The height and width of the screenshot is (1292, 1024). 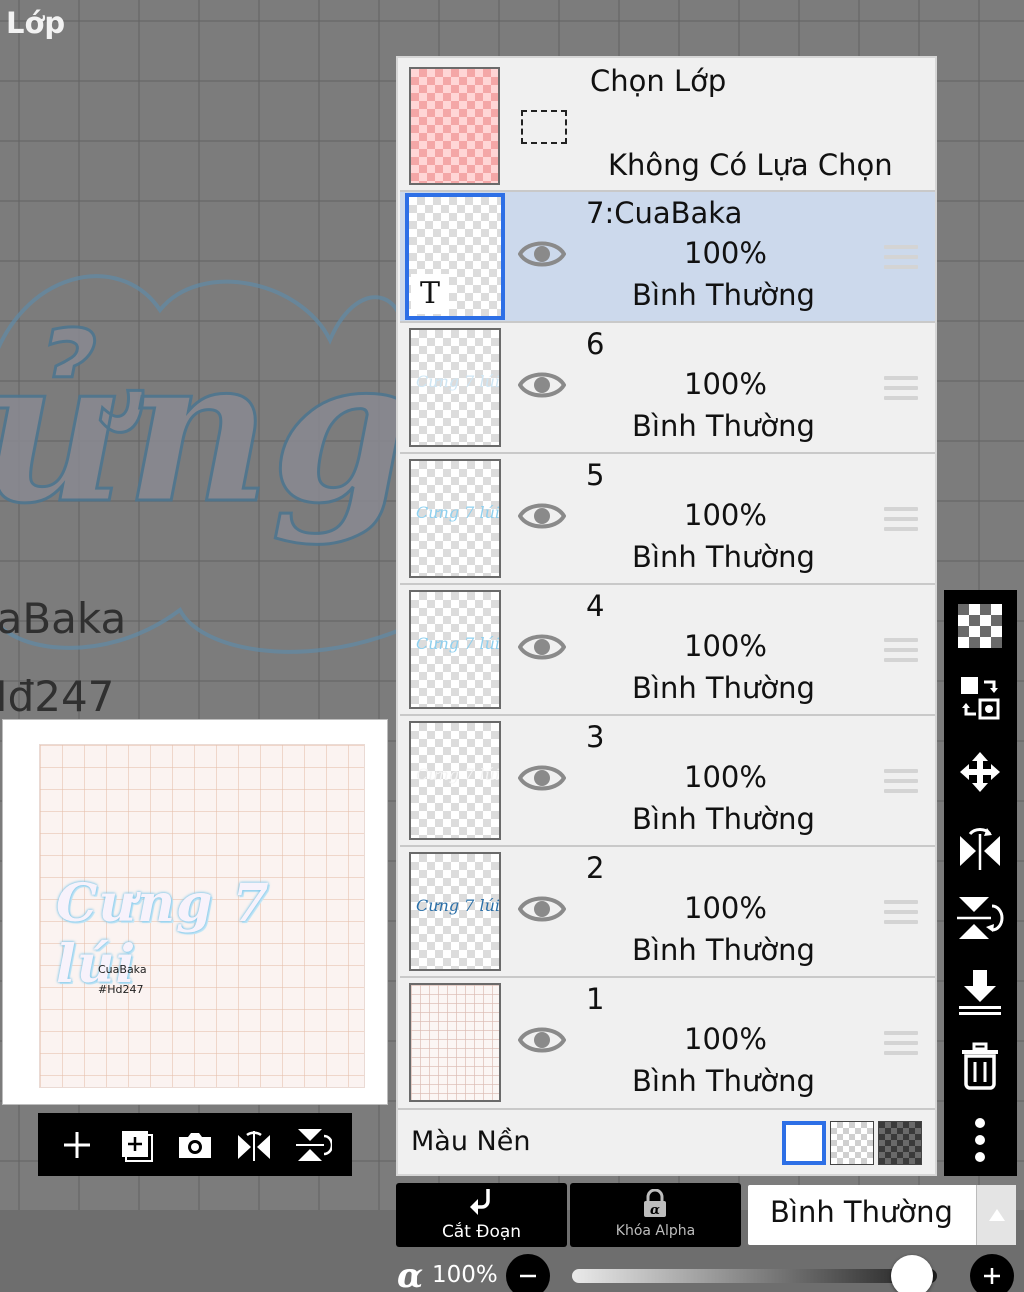 I want to click on layer-name: 7:CuaBaka, so click(x=664, y=213).